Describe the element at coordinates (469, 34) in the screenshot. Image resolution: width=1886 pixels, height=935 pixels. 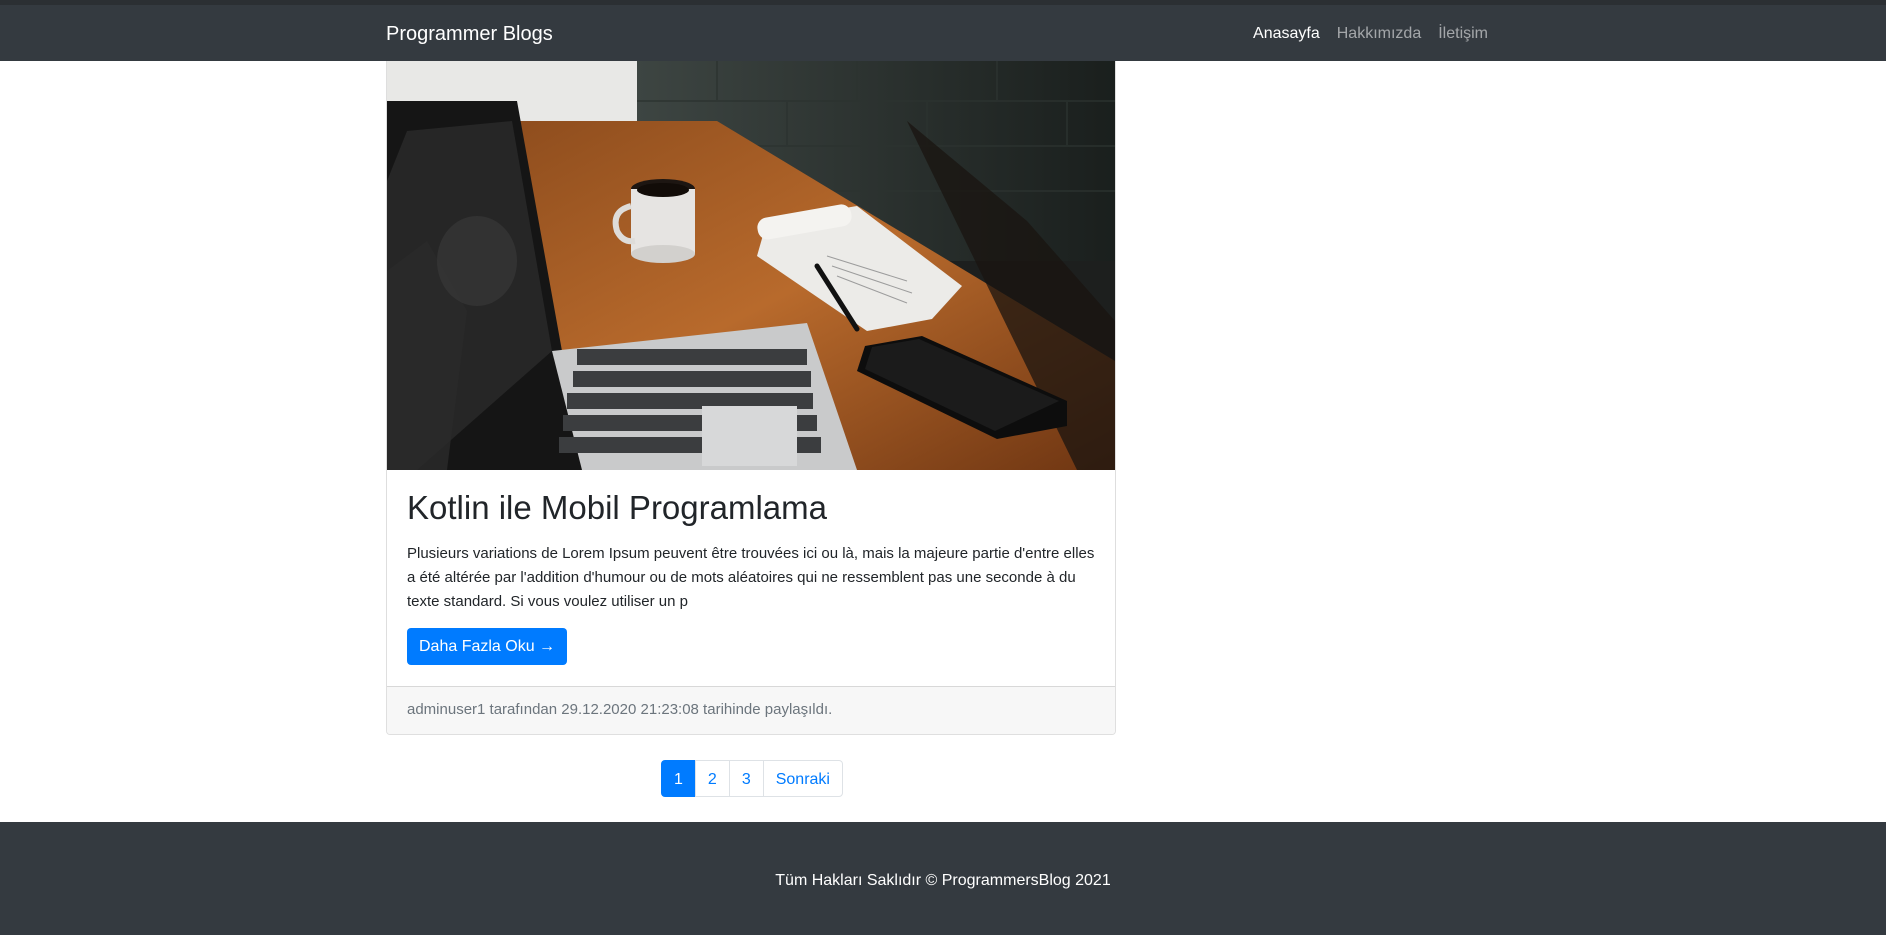
I see `brand-link: Programmer Blogs` at that location.